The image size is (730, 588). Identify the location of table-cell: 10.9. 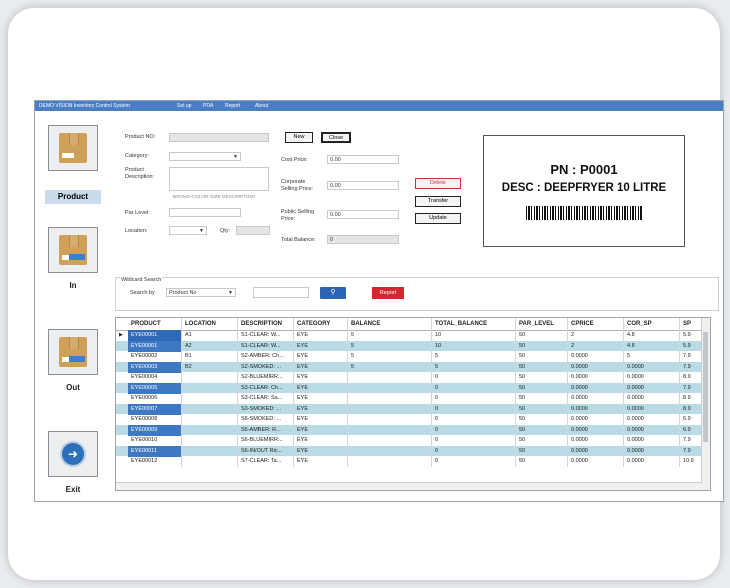
(691, 461).